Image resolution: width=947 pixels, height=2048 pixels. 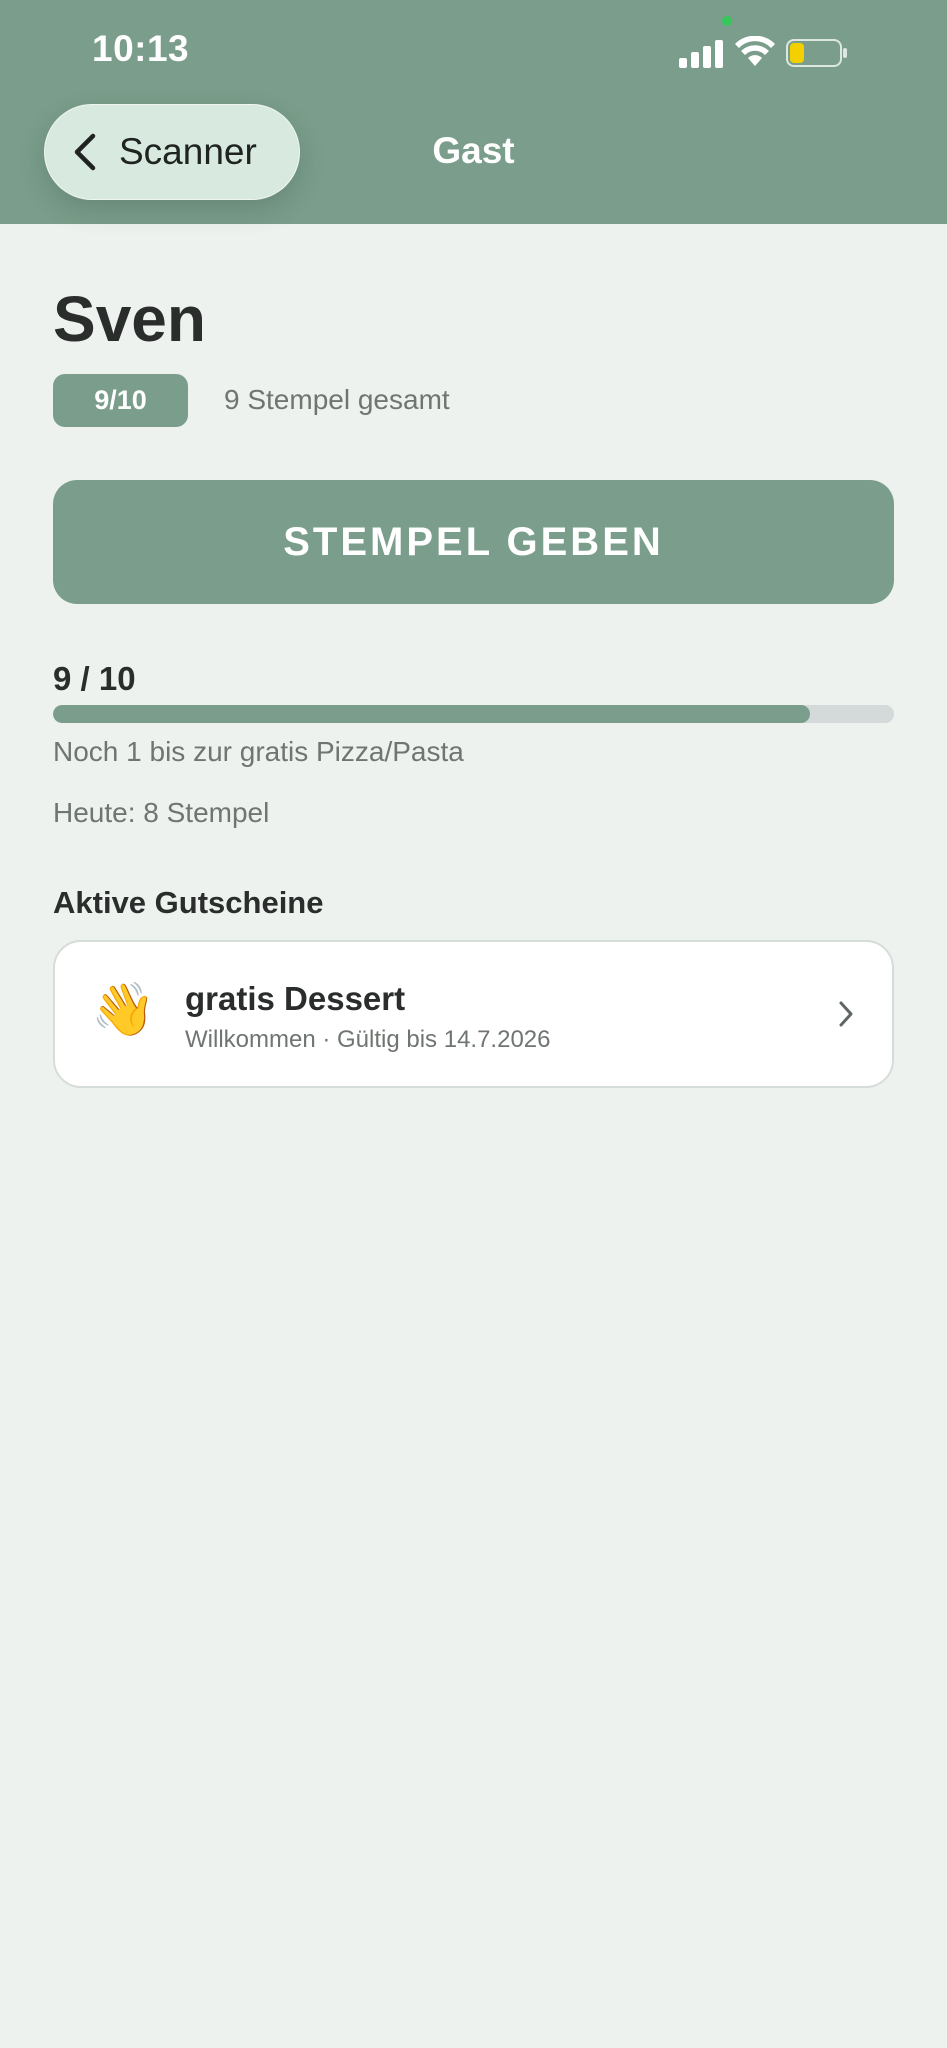 I want to click on progress-bar, so click(x=473, y=714).